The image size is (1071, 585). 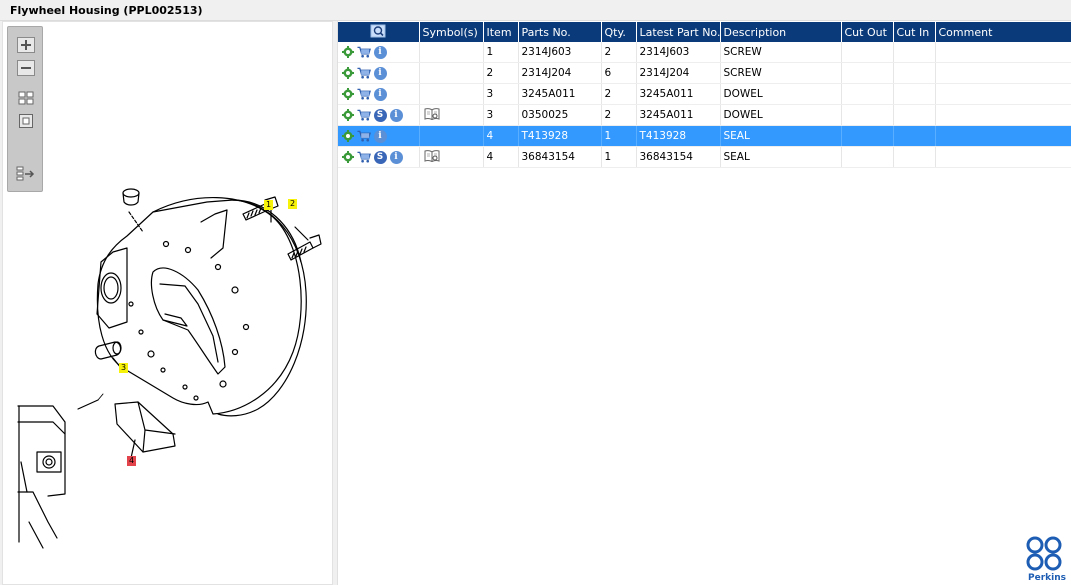 What do you see at coordinates (501, 32) in the screenshot?
I see `column-header-item: Item` at bounding box center [501, 32].